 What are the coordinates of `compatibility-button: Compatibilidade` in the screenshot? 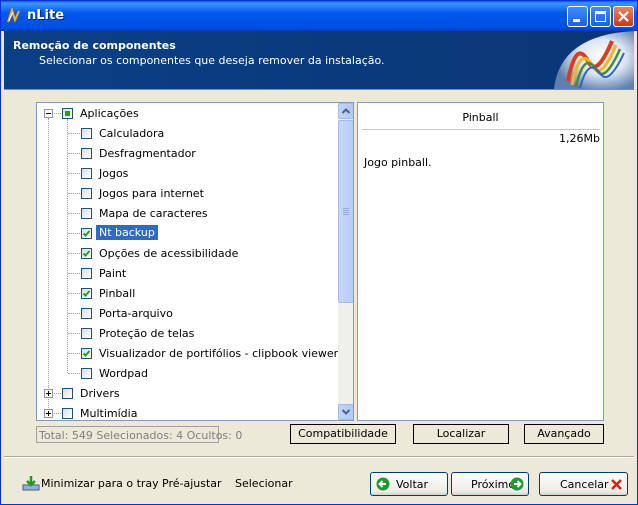 It's located at (343, 434).